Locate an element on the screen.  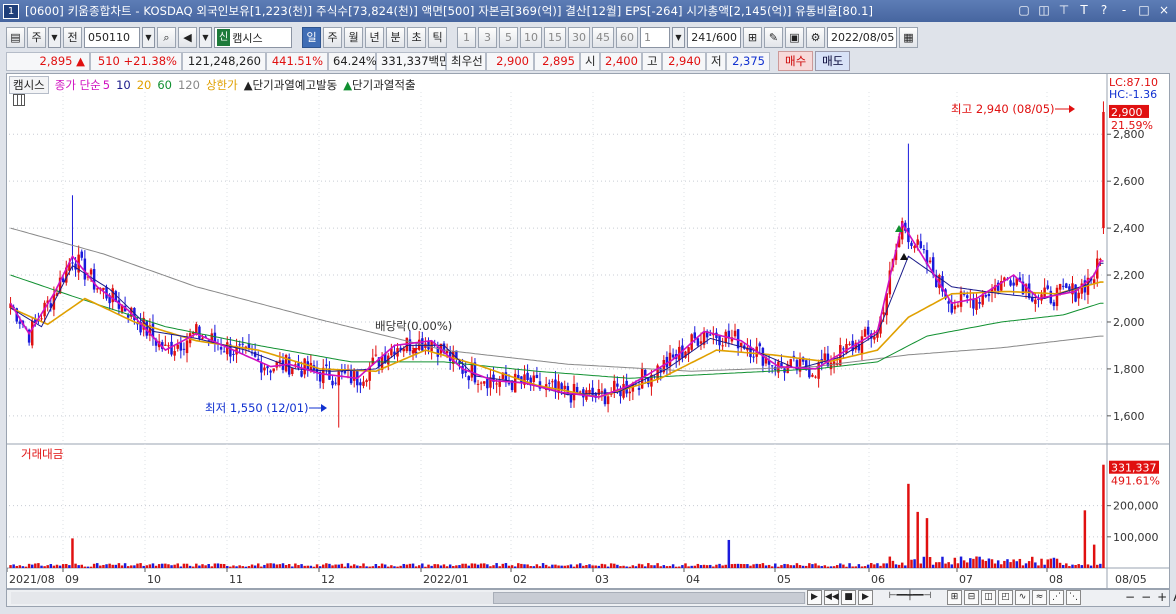
period-type-button: 주 is located at coordinates (36, 37).